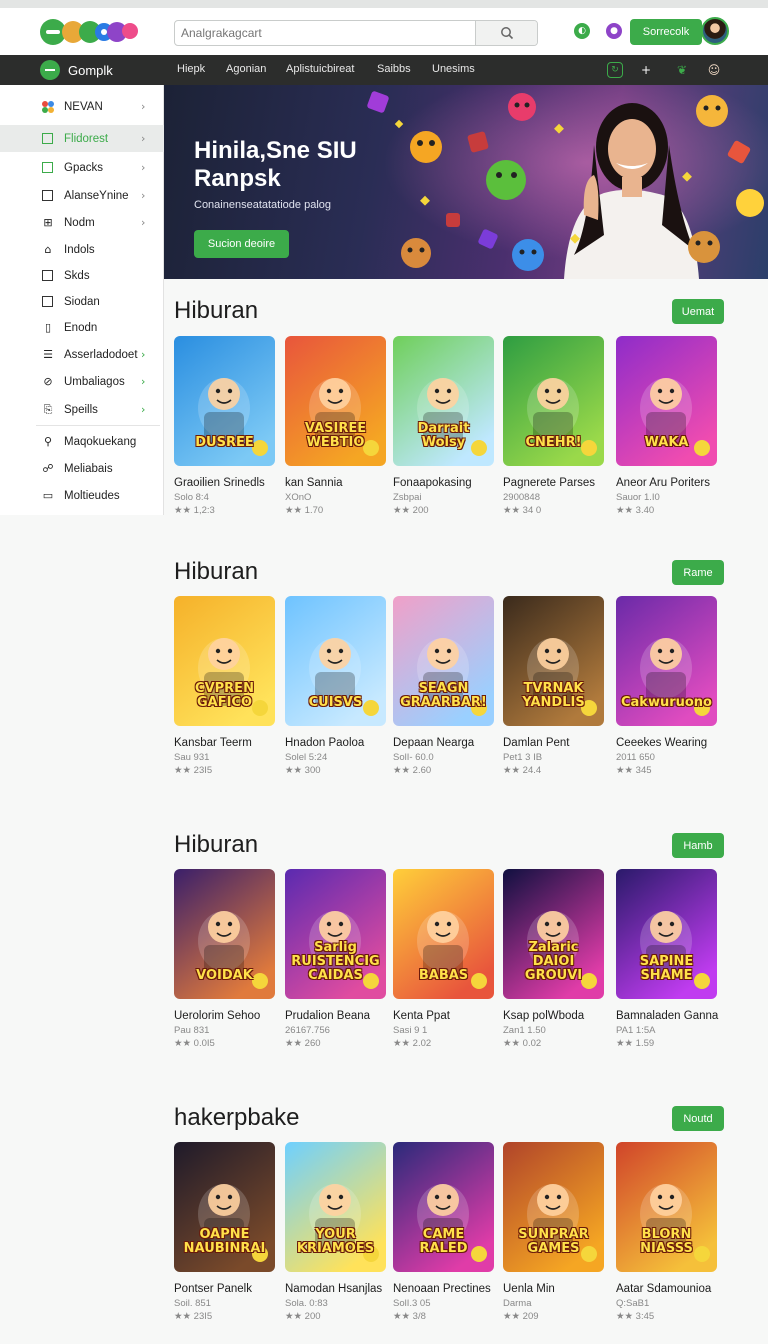 The width and height of the screenshot is (768, 1344). Describe the element at coordinates (82, 301) in the screenshot. I see `sidebar-item-8: Siodan` at that location.